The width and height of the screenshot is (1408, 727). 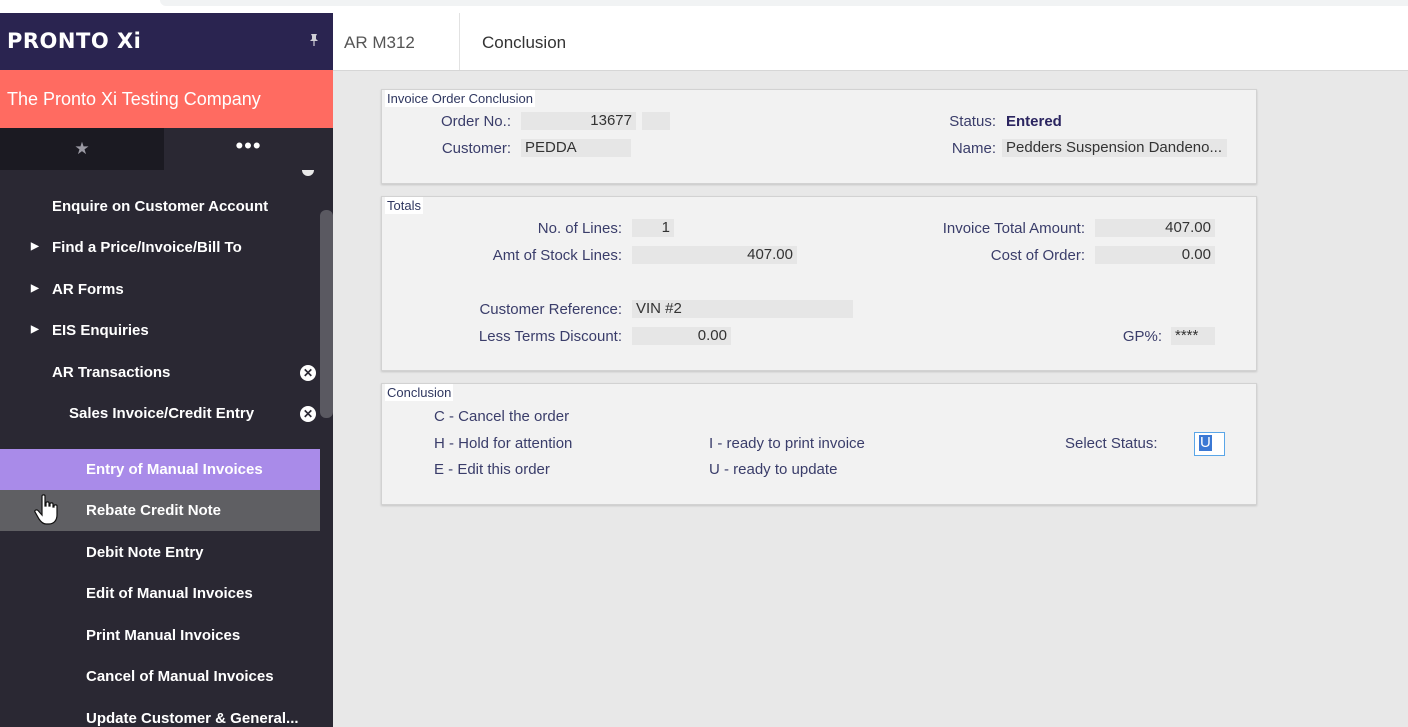 What do you see at coordinates (476, 148) in the screenshot?
I see `customer-label: Customer:` at bounding box center [476, 148].